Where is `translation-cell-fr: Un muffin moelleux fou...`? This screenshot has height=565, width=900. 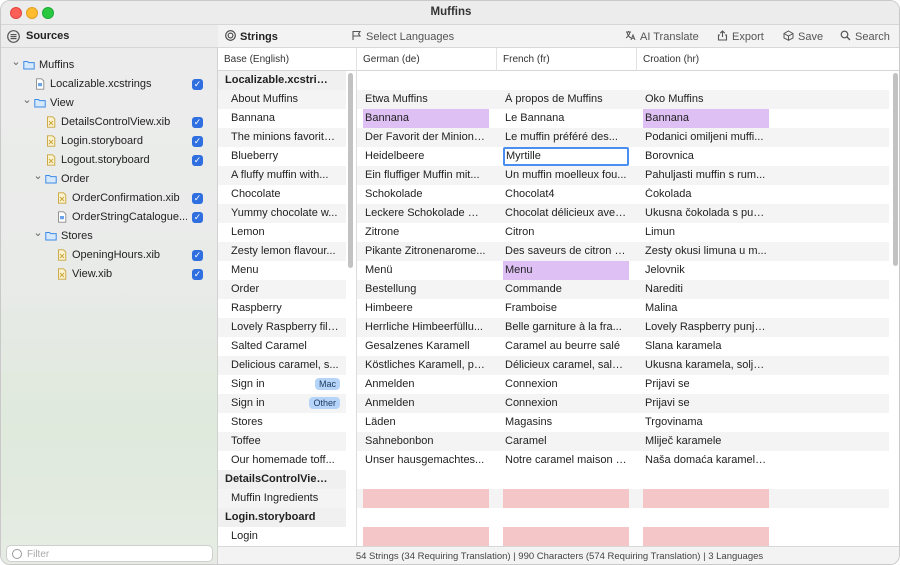
translation-cell-fr: Un muffin moelleux fou... is located at coordinates (566, 175).